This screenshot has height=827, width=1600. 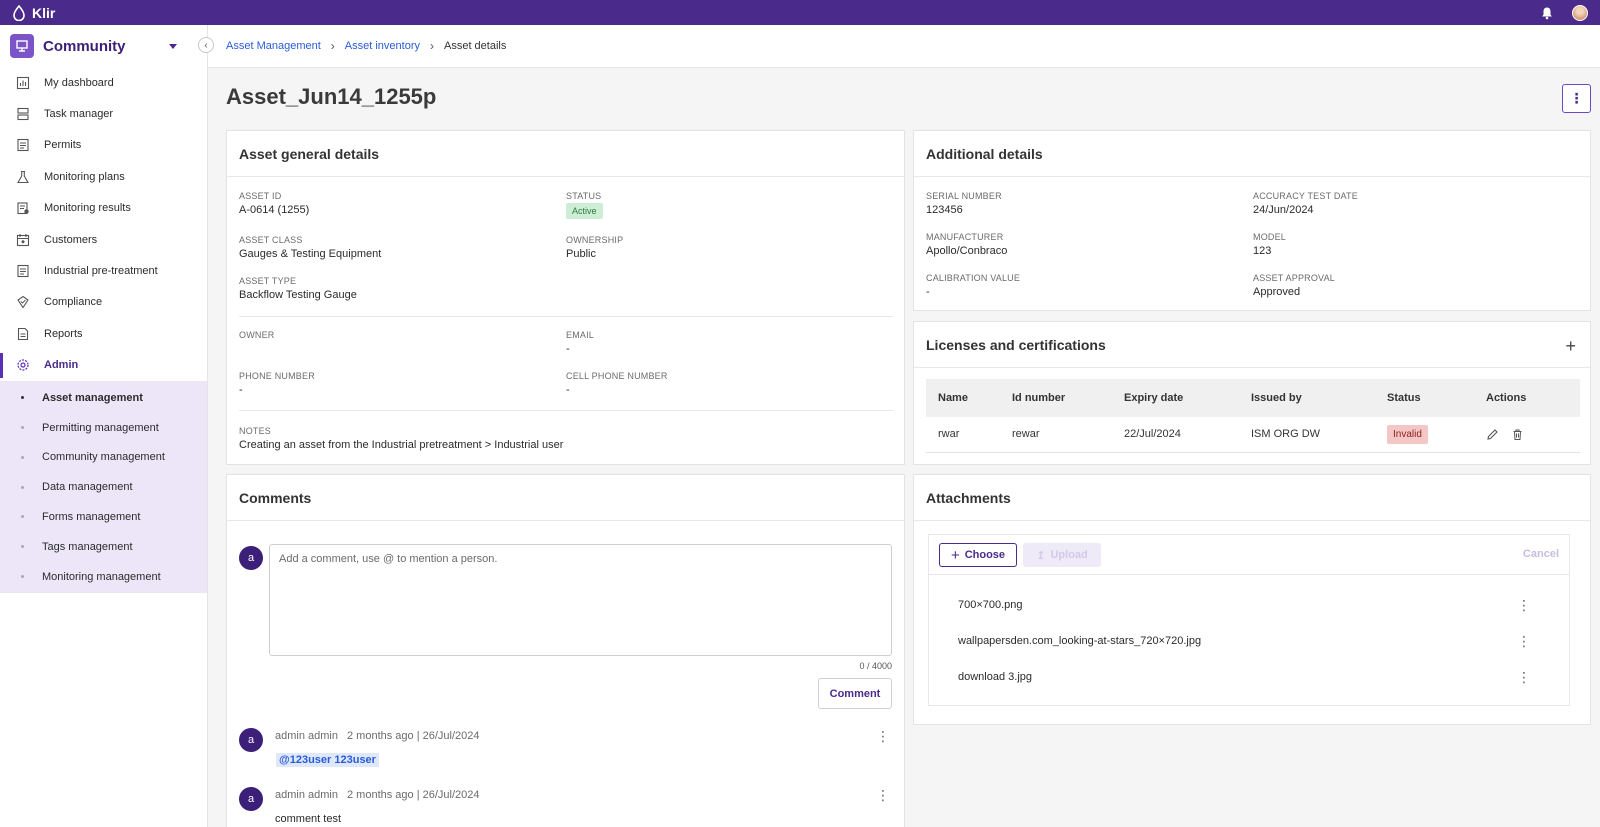 What do you see at coordinates (71, 239) in the screenshot?
I see `sidebar-item-label: Customers` at bounding box center [71, 239].